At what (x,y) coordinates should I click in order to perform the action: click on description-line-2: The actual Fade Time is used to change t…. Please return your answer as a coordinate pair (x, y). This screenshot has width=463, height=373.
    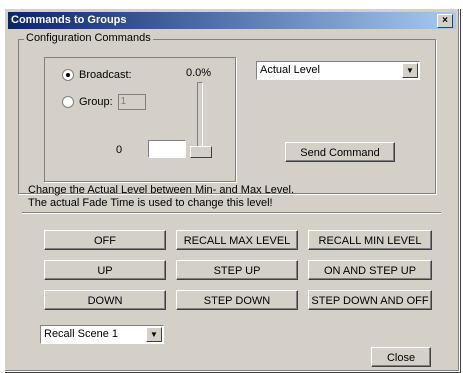
    Looking at the image, I should click on (150, 203).